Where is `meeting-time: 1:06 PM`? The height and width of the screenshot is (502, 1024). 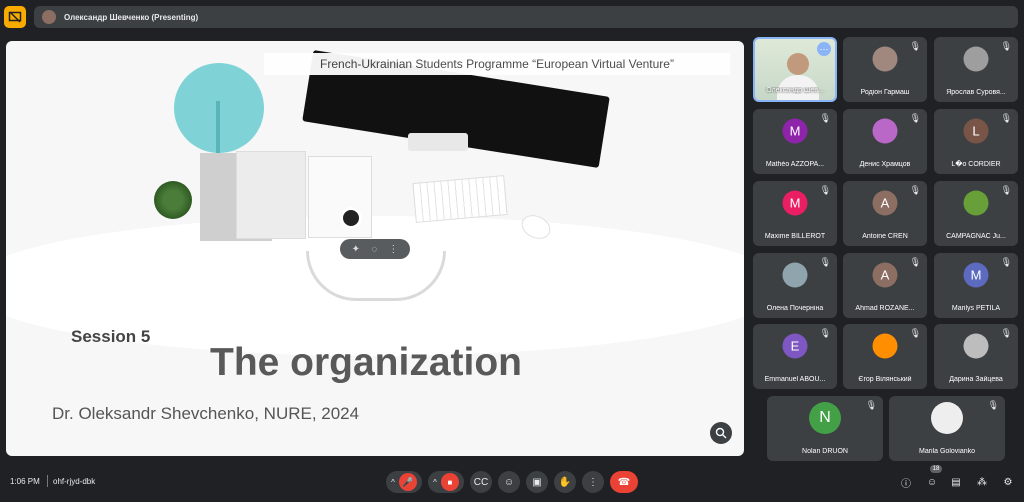
meeting-time: 1:06 PM is located at coordinates (25, 481).